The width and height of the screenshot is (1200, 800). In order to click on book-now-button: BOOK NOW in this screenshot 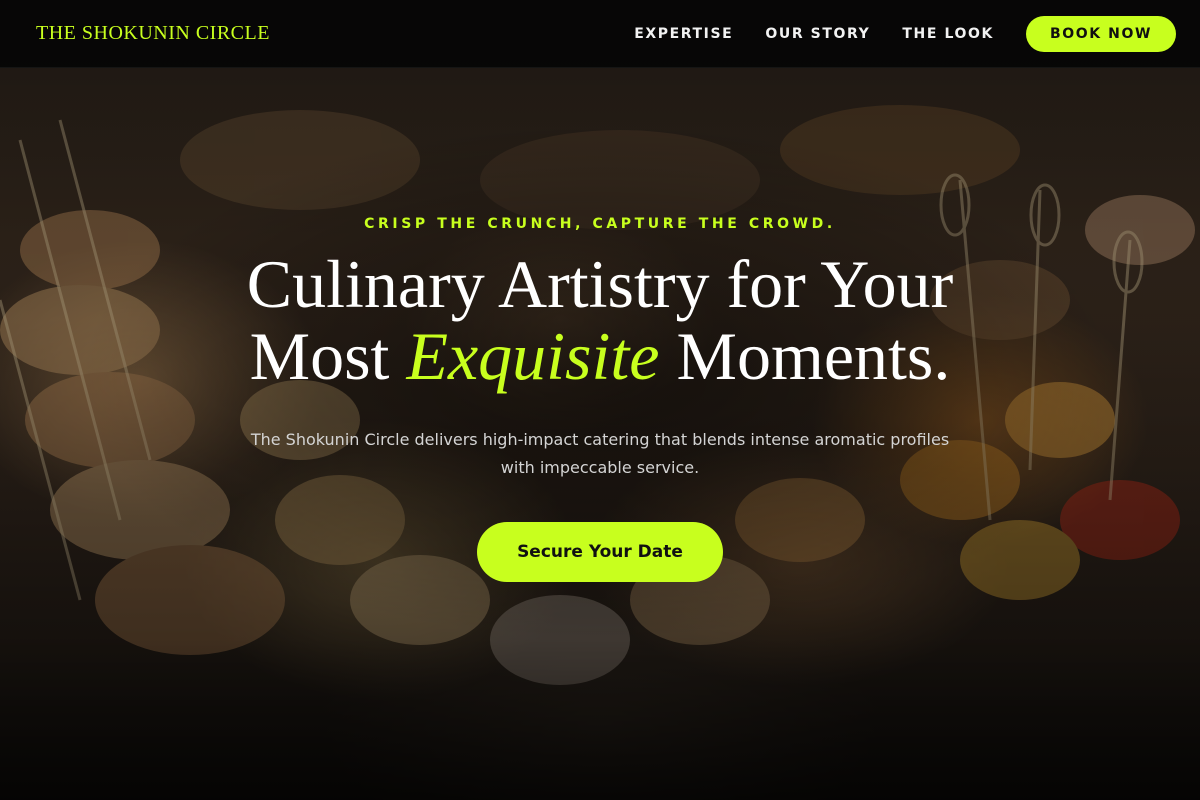, I will do `click(1100, 33)`.